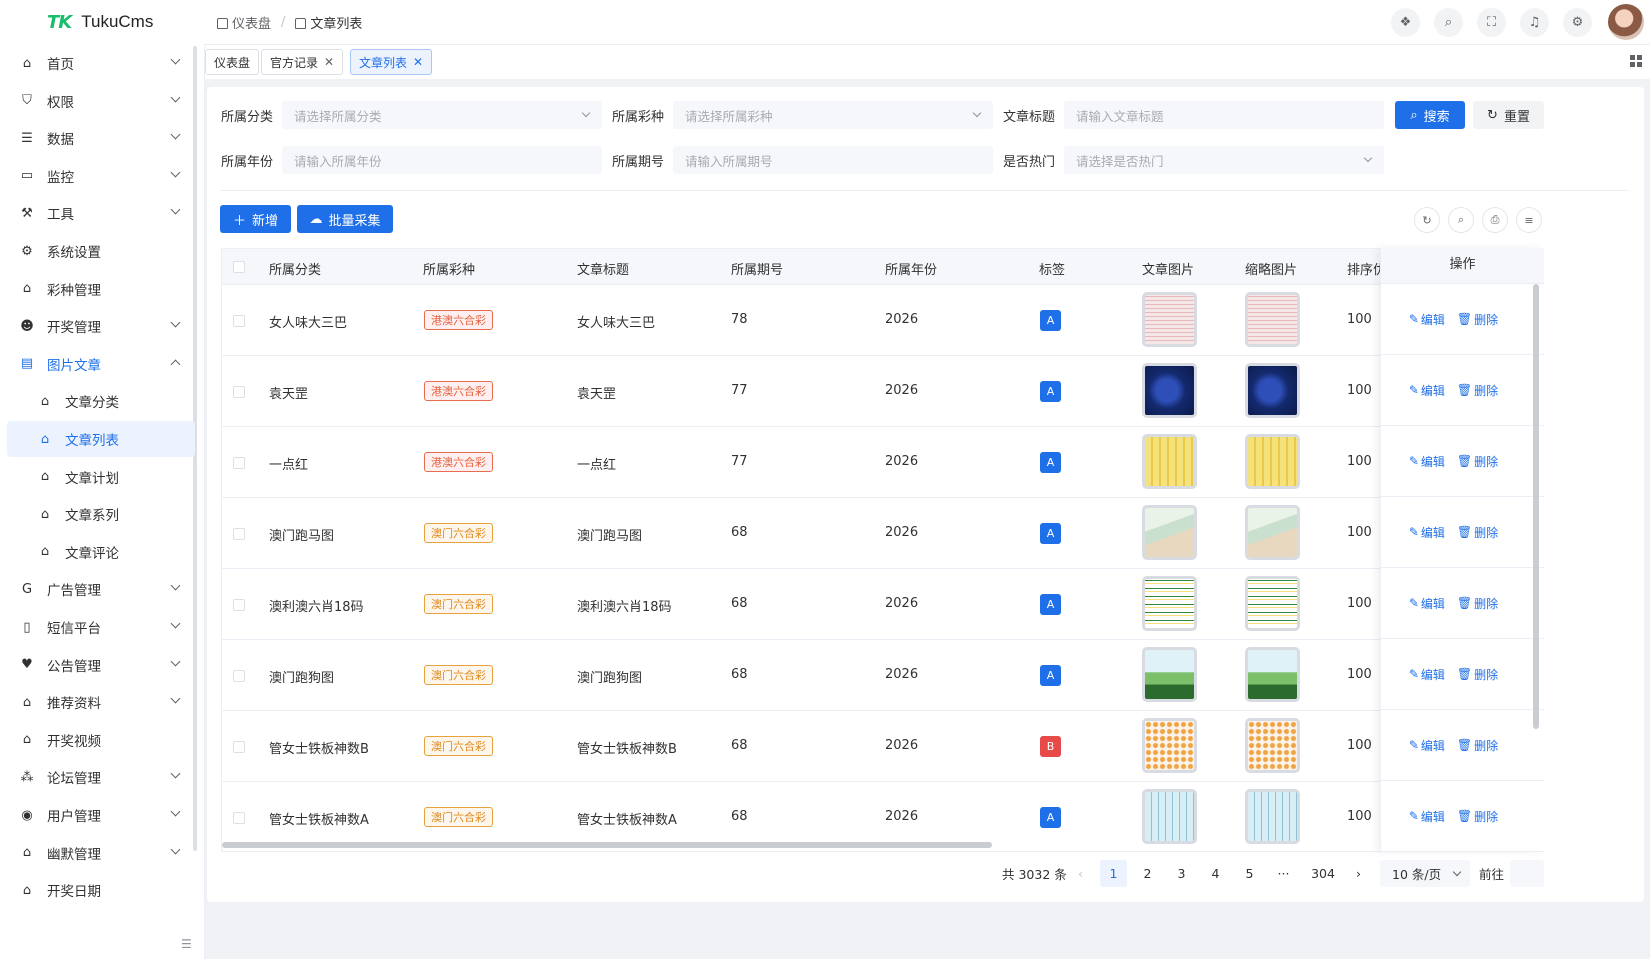 The width and height of the screenshot is (1650, 959). What do you see at coordinates (101, 815) in the screenshot?
I see `sidebar-item: ◉ 用户管理` at bounding box center [101, 815].